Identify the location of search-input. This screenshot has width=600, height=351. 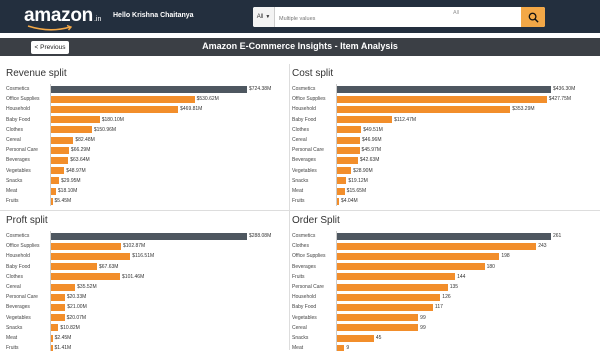
(398, 19).